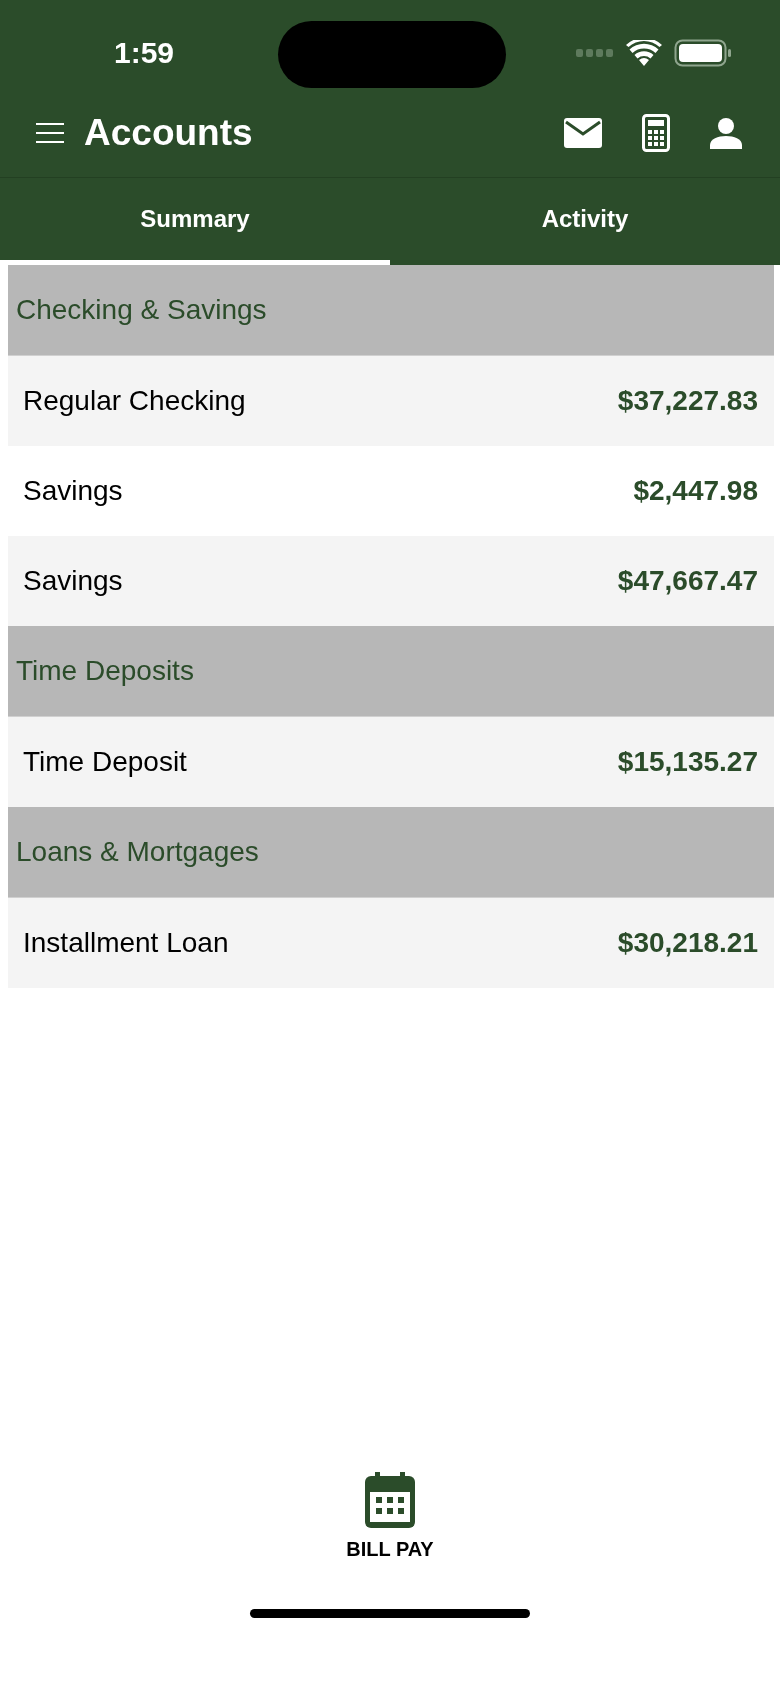 This screenshot has height=1691, width=780. Describe the element at coordinates (687, 401) in the screenshot. I see `account-balance: $37,227.83` at that location.